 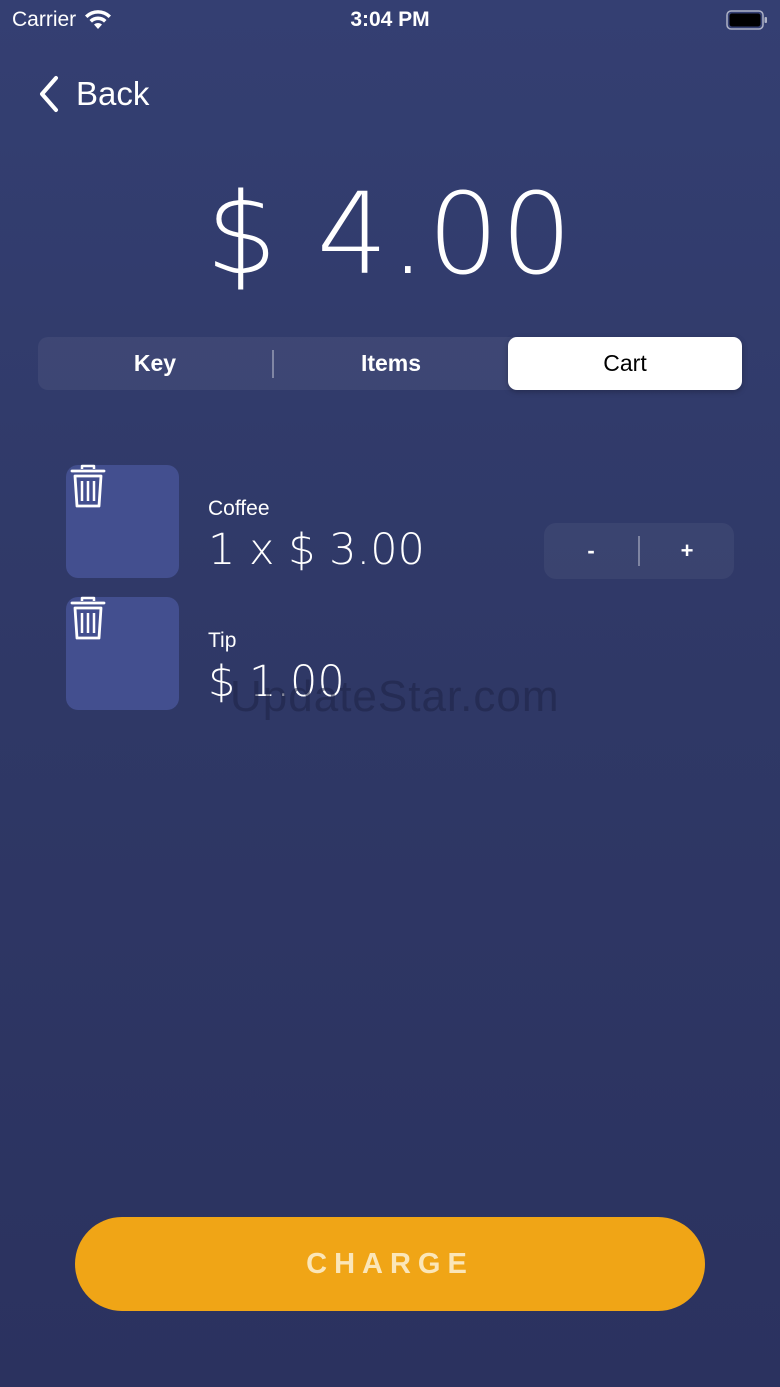 What do you see at coordinates (591, 551) in the screenshot?
I see `decrement-button: -` at bounding box center [591, 551].